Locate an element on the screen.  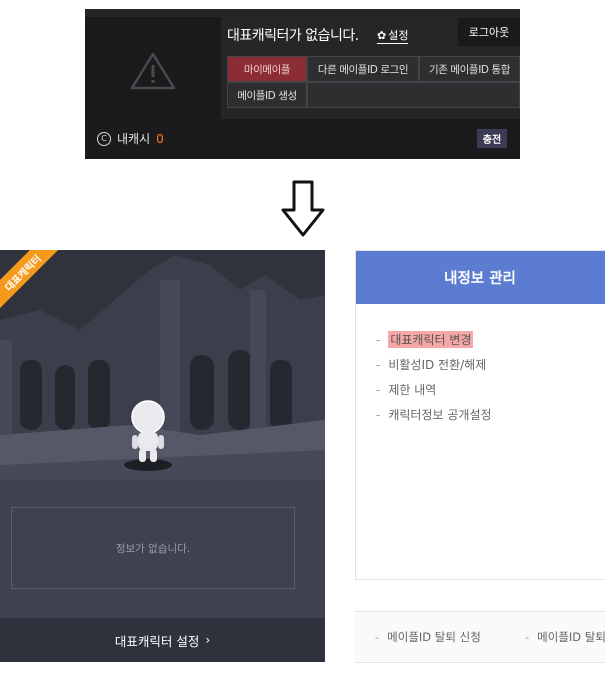
withdraw-request-link: - 메이플ID 탈퇴 신청 is located at coordinates (428, 637).